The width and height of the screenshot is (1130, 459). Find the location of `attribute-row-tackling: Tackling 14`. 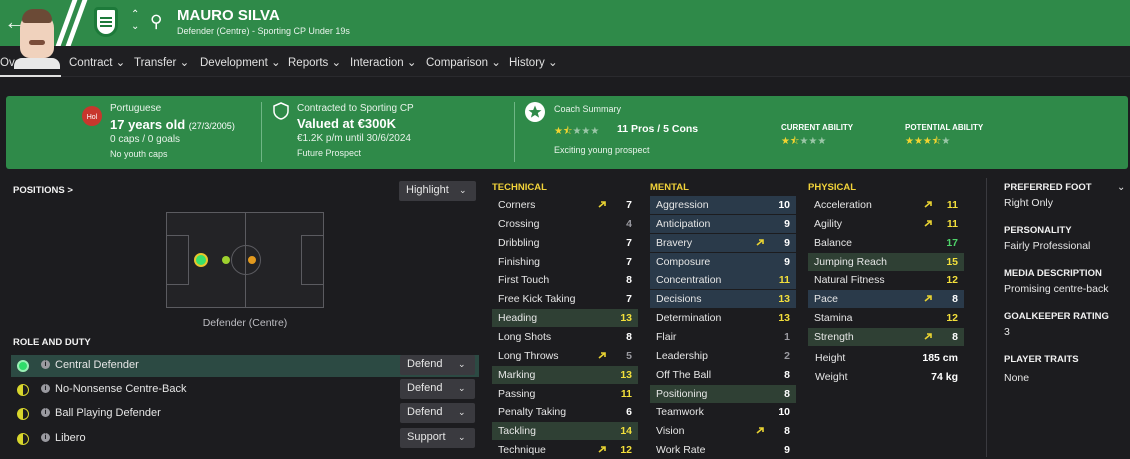

attribute-row-tackling: Tackling 14 is located at coordinates (565, 431).